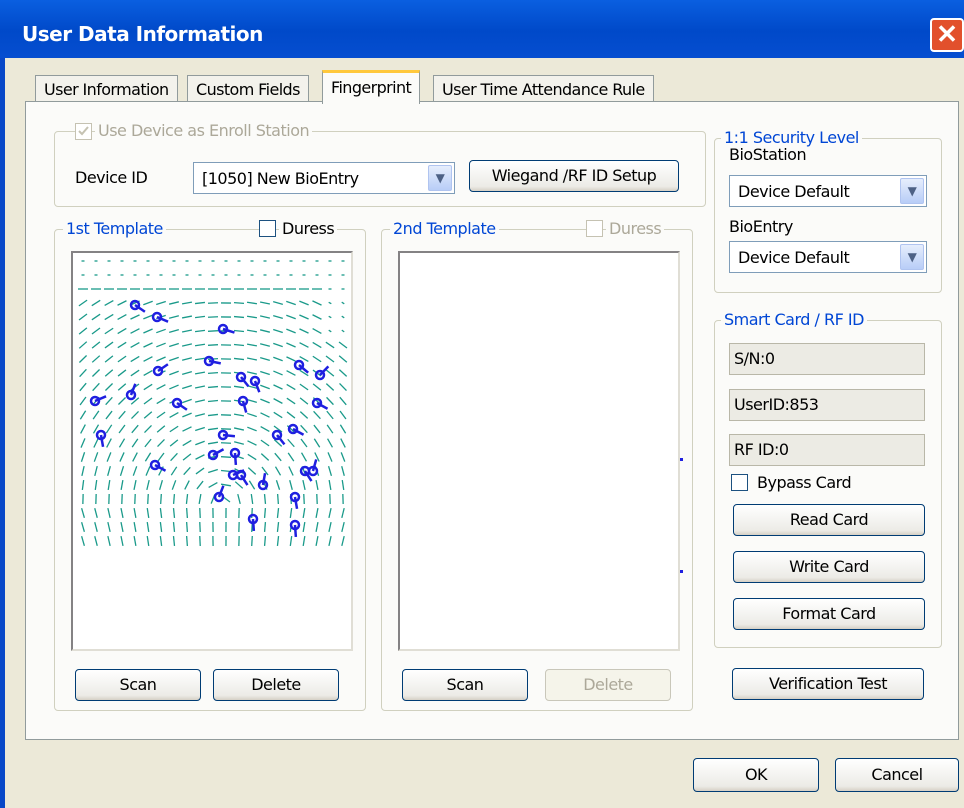 Image resolution: width=964 pixels, height=808 pixels. Describe the element at coordinates (829, 567) in the screenshot. I see `write-card-button: Write Card` at that location.